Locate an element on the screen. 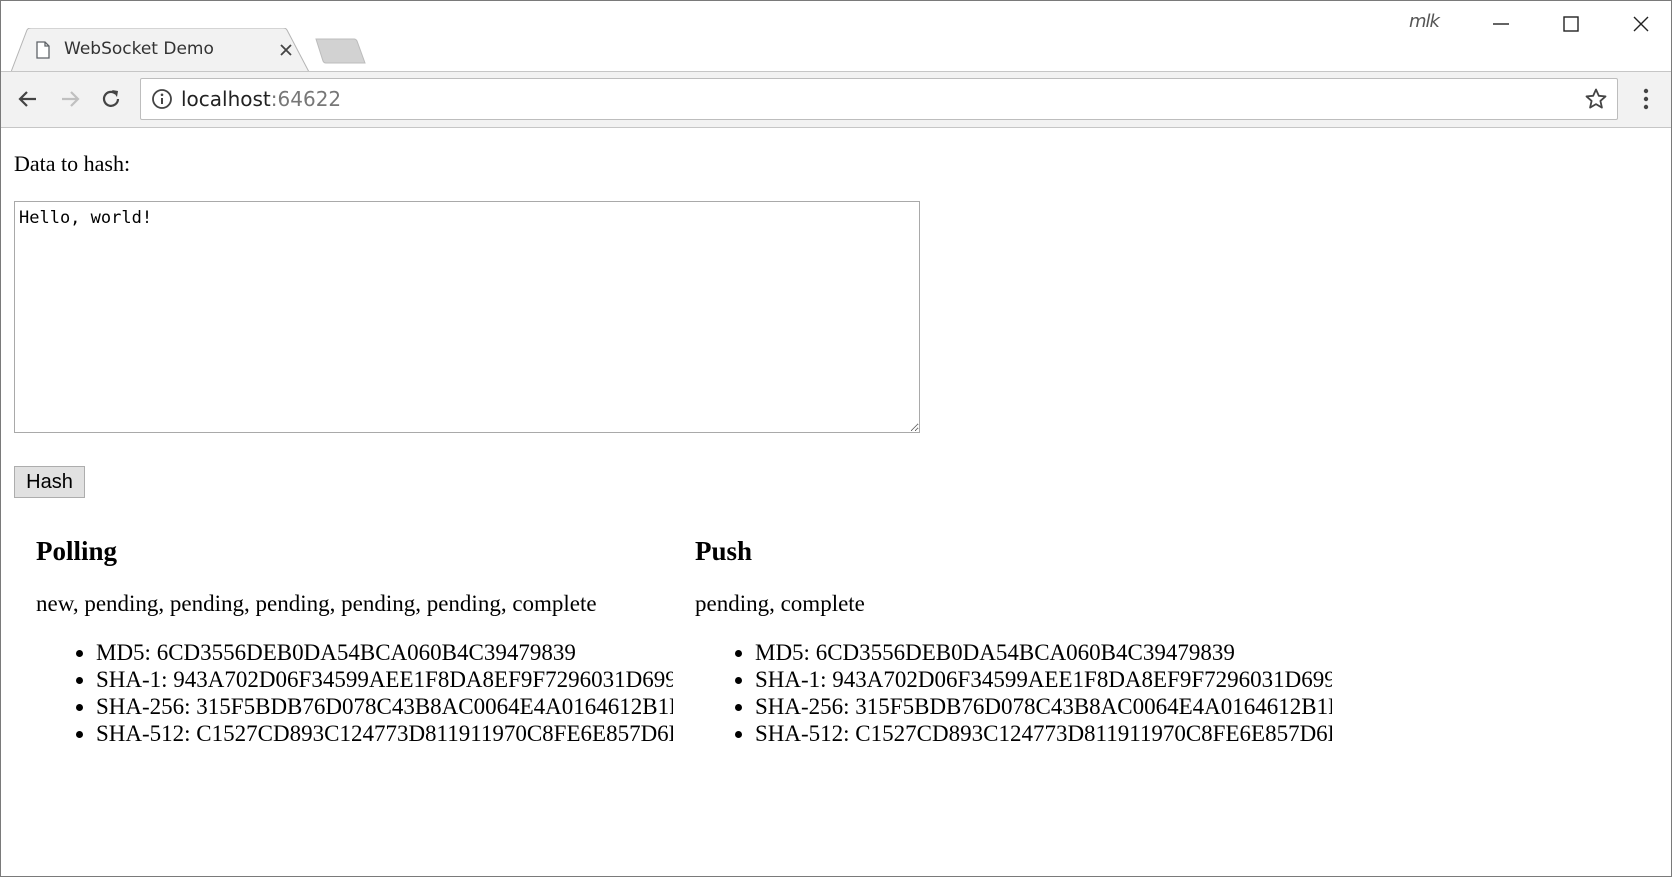 The image size is (1672, 877). kebab-menu-icon is located at coordinates (1646, 99).